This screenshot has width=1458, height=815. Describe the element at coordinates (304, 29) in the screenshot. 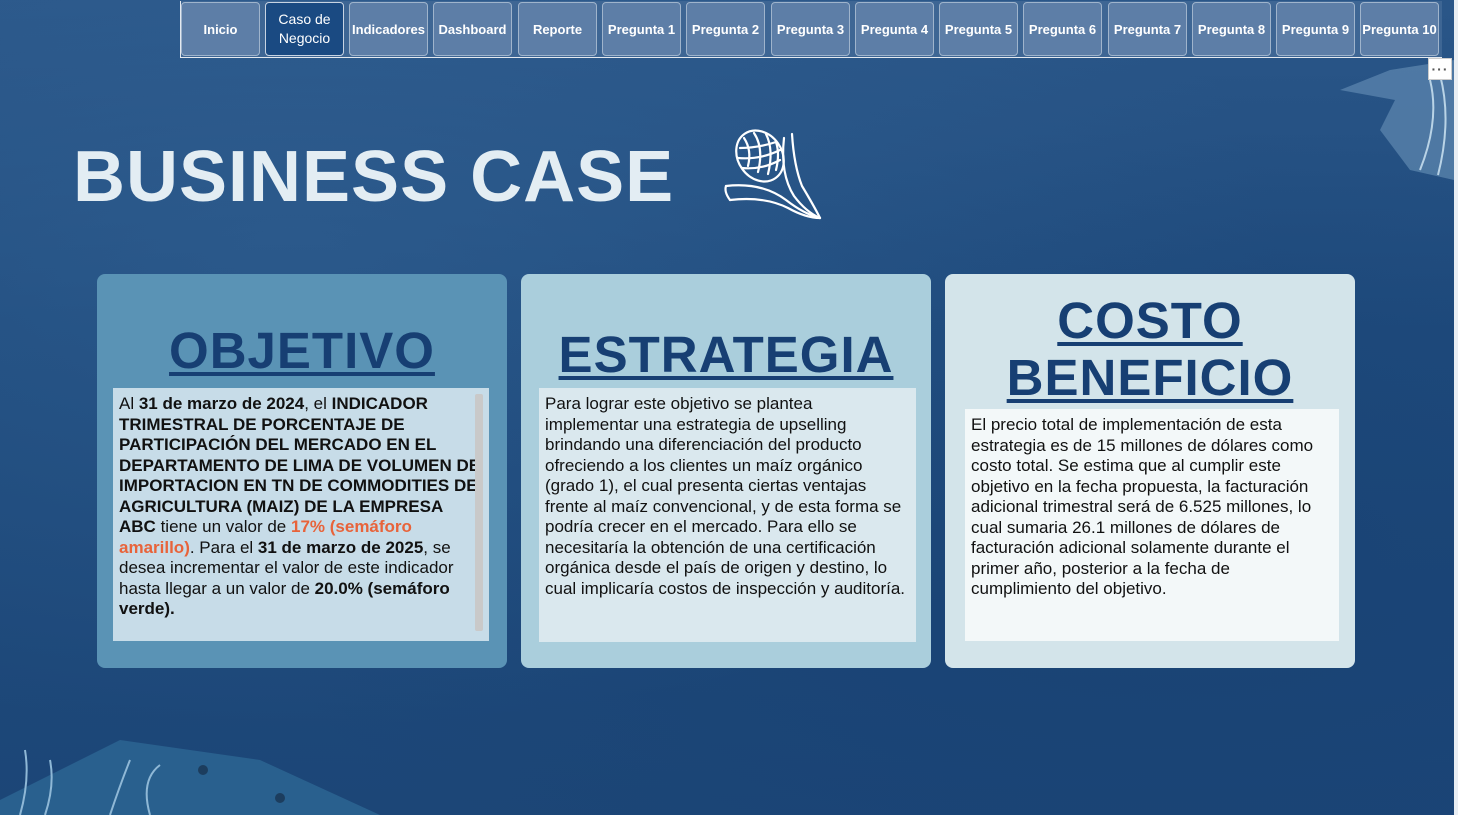

I see `nav-button-caso-de-negocio: Caso de Negocio` at that location.